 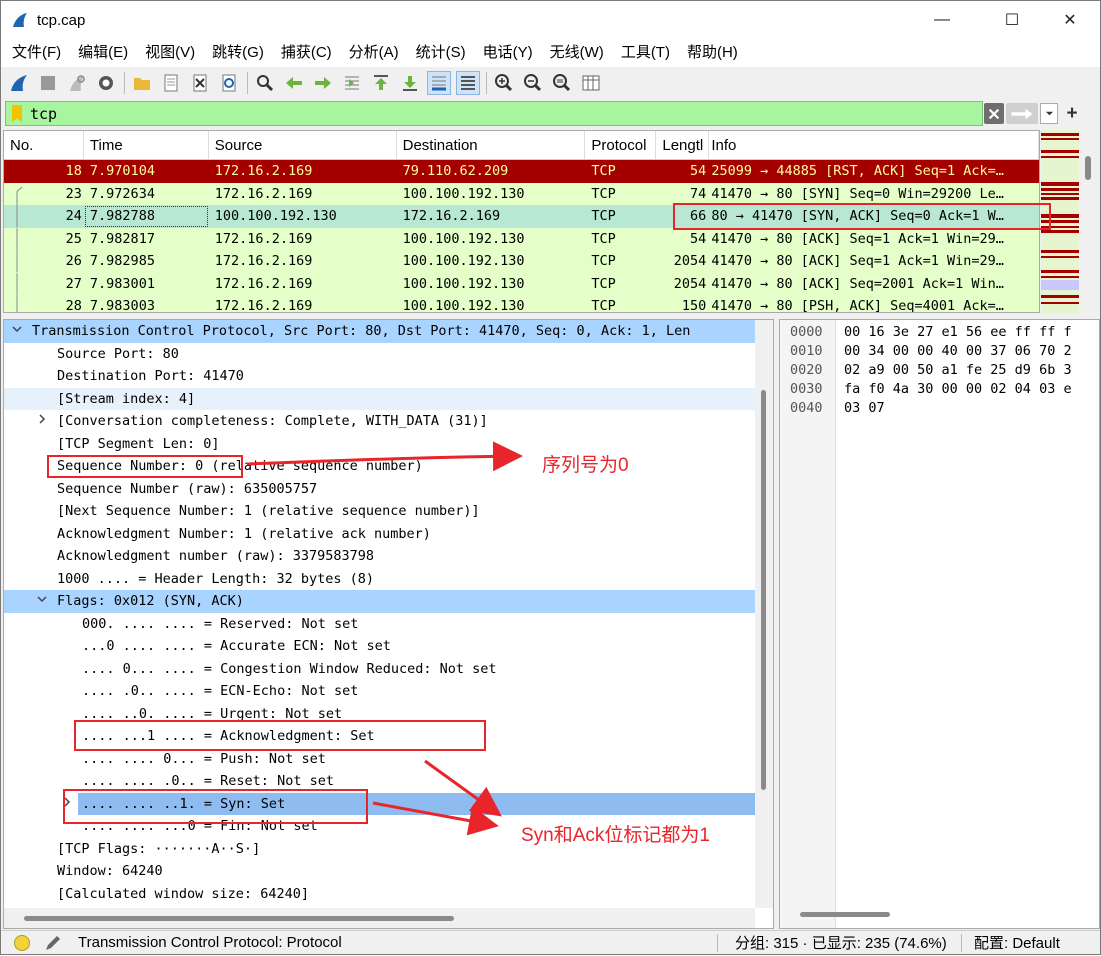 What do you see at coordinates (61, 20) in the screenshot?
I see `window-title: tcp.cap` at bounding box center [61, 20].